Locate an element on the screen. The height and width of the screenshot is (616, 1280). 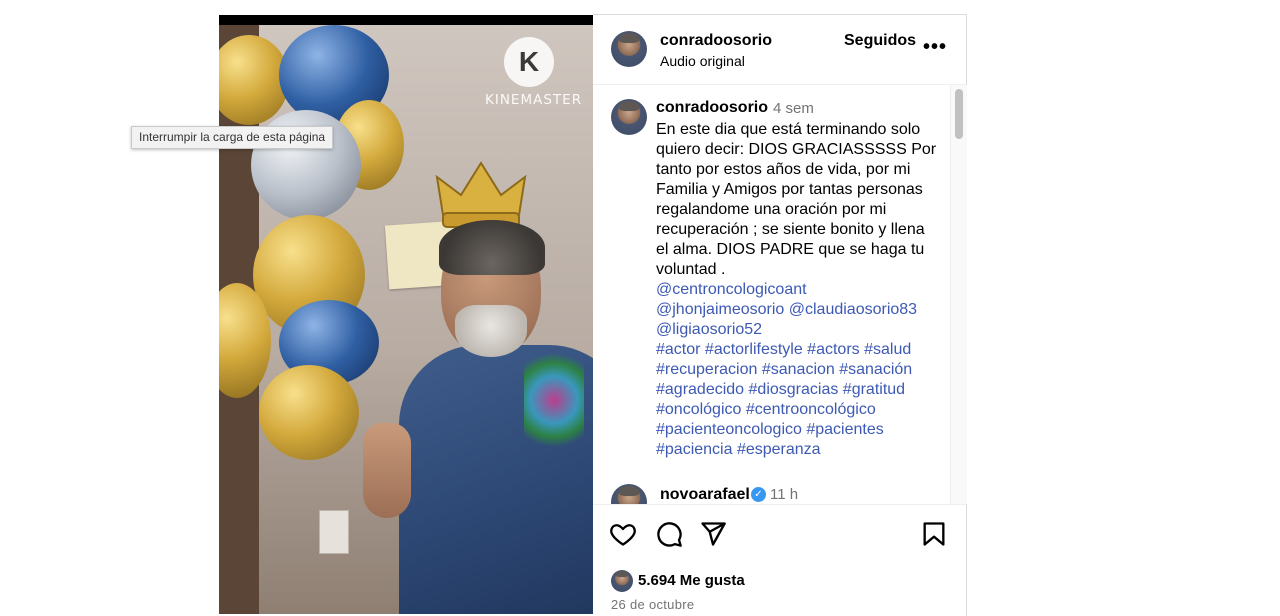
caption-line: recuperación ; se siente bonito y llena is located at coordinates (790, 229).